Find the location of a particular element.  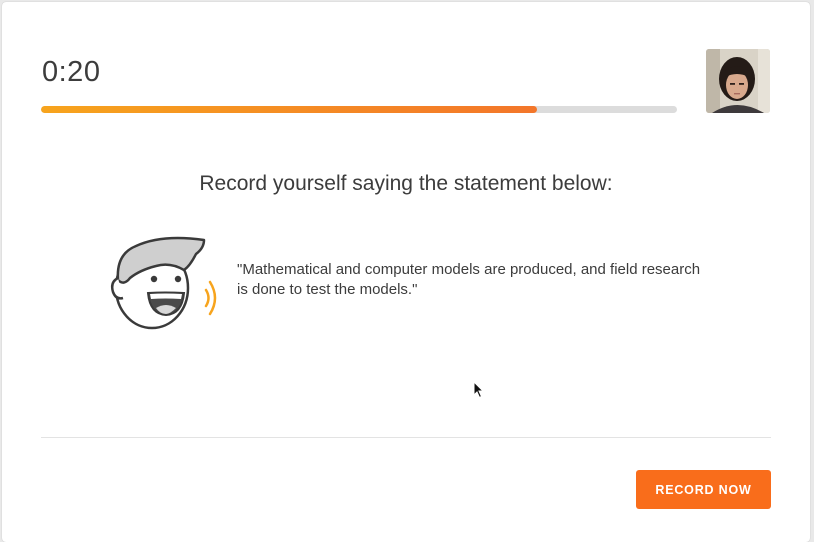

webcam-person-image is located at coordinates (738, 81).